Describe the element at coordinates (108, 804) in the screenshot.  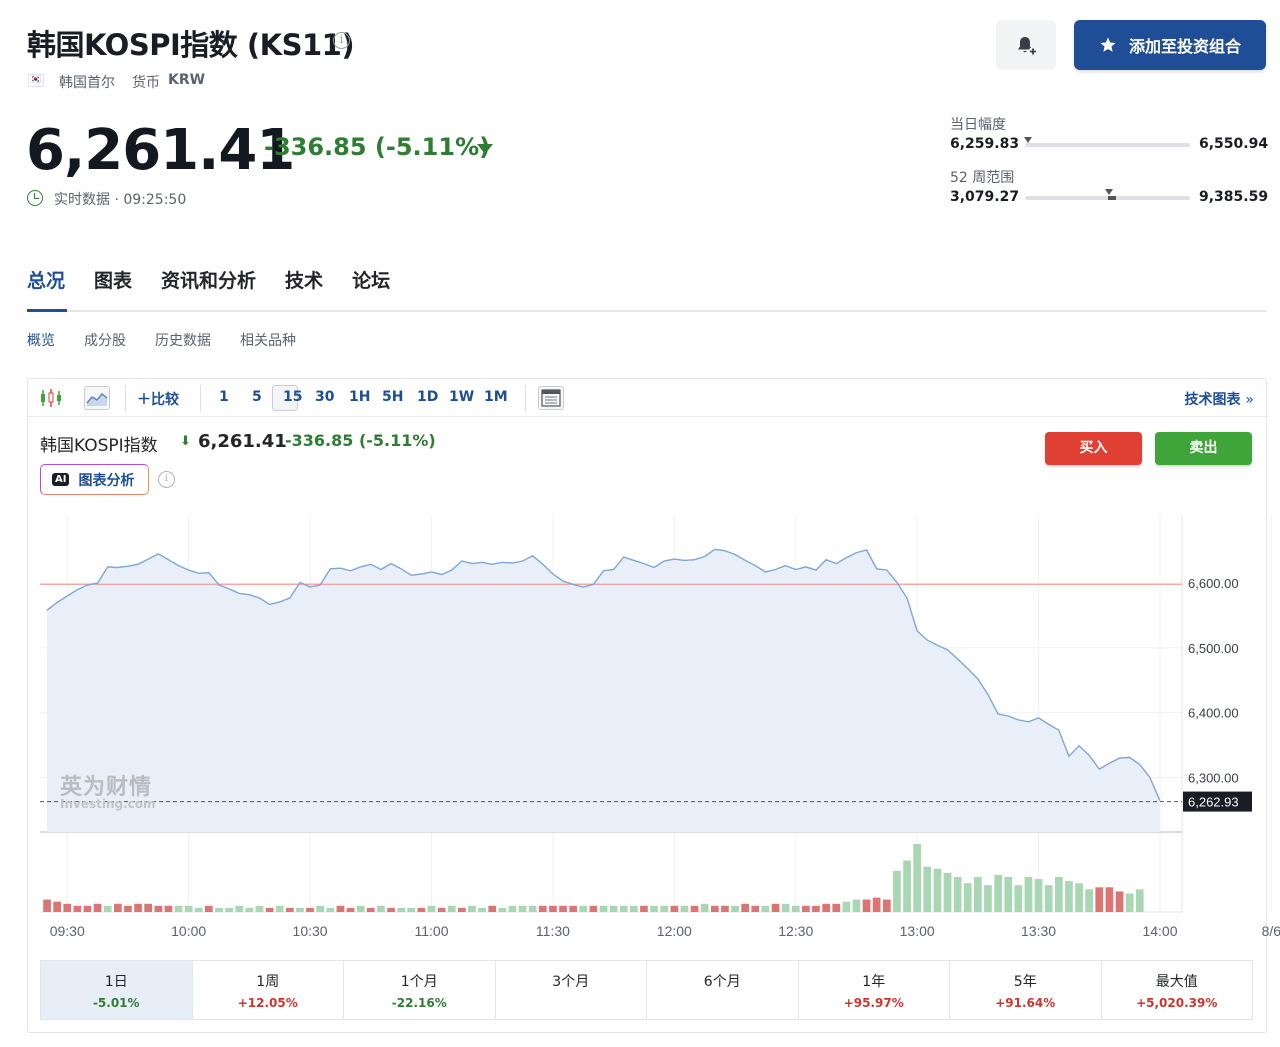
I see `watermark-en: Investing.com` at that location.